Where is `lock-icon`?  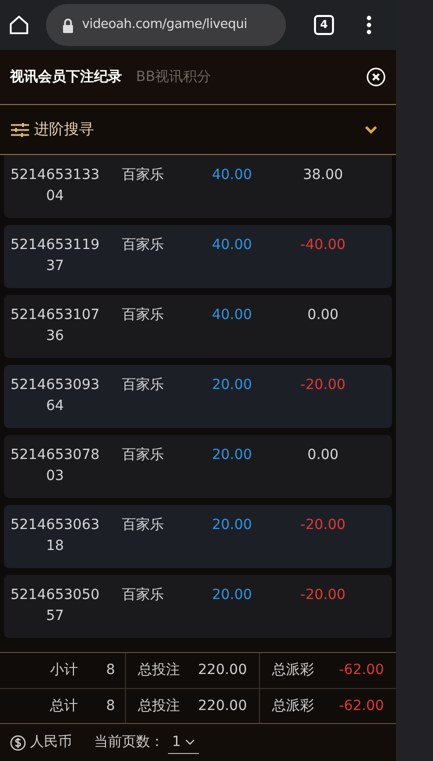
lock-icon is located at coordinates (68, 25).